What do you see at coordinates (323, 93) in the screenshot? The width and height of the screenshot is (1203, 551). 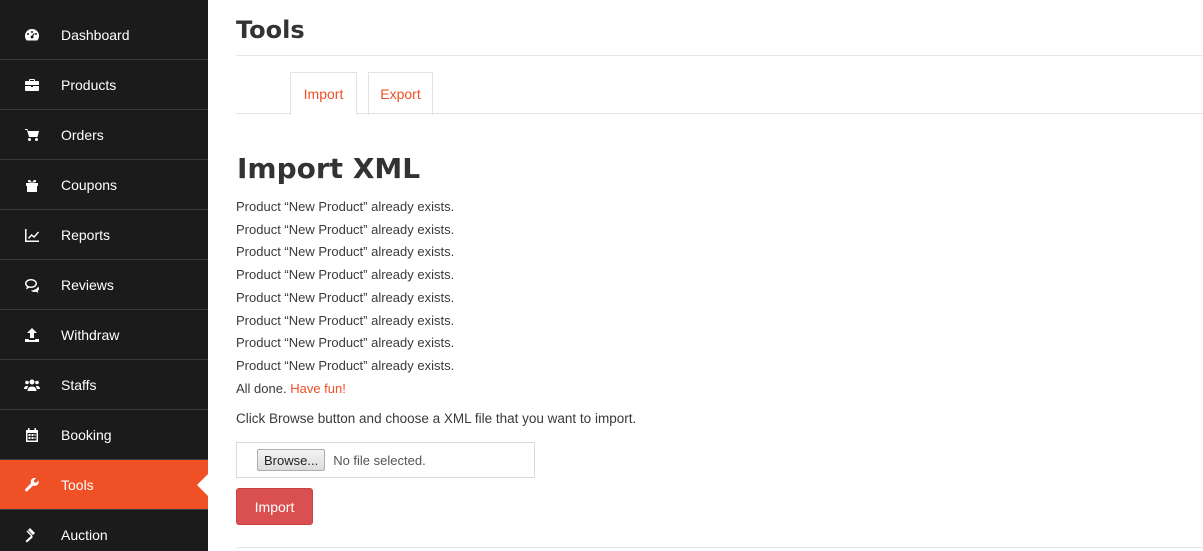 I see `tab-import: Import` at bounding box center [323, 93].